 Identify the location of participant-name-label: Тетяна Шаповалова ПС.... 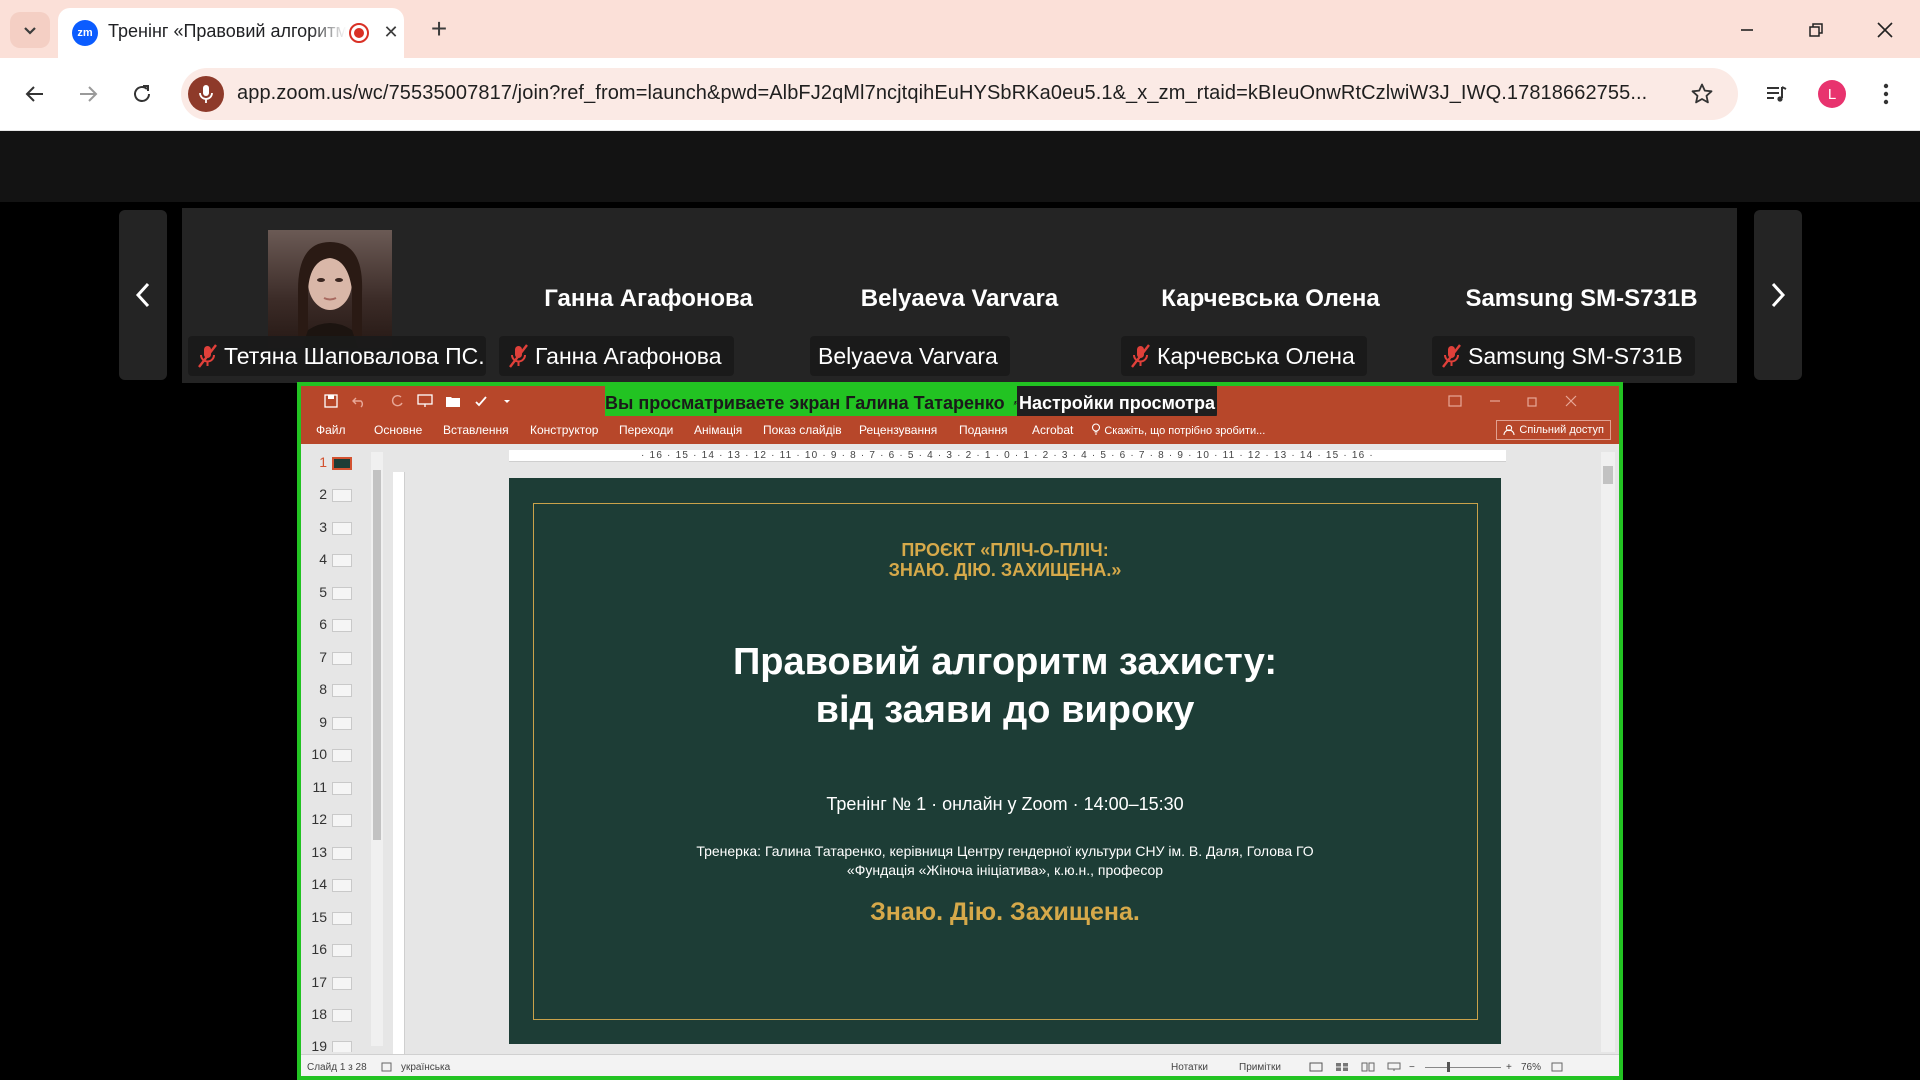
(337, 356).